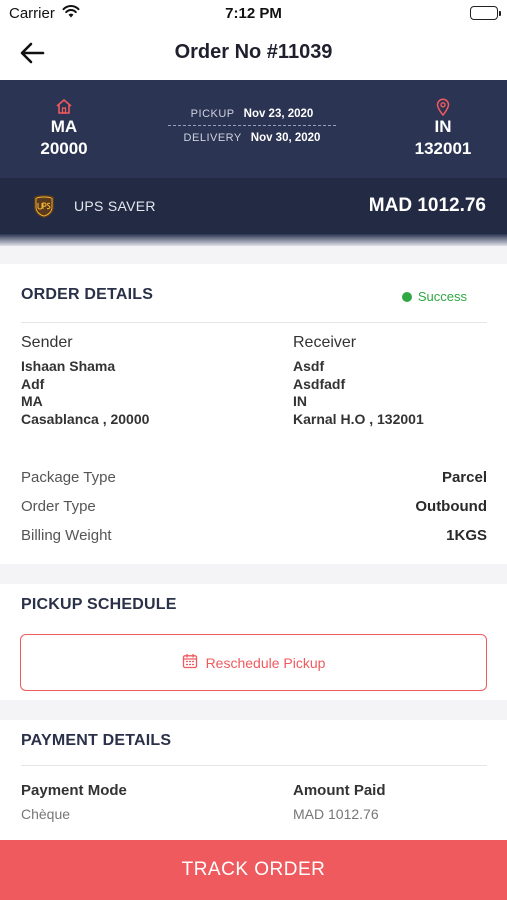 The height and width of the screenshot is (900, 507). What do you see at coordinates (47, 342) in the screenshot?
I see `sender-label: Sender` at bounding box center [47, 342].